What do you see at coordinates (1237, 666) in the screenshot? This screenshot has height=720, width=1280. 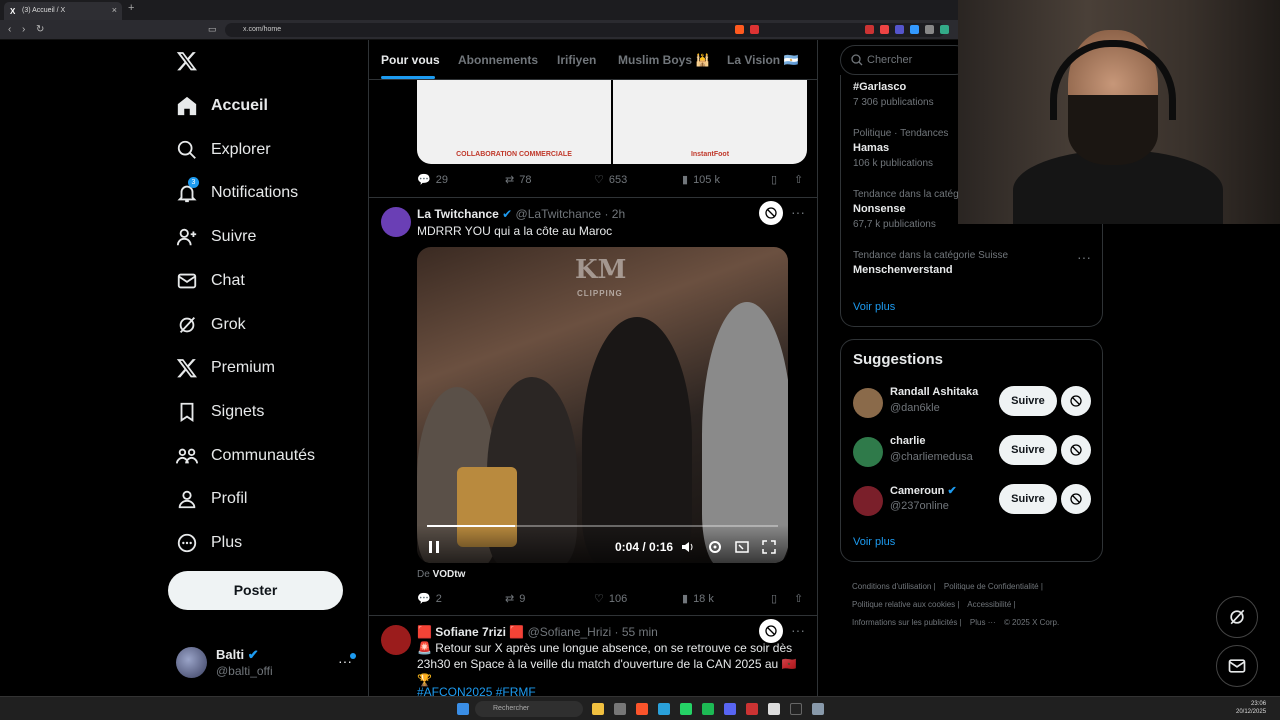 I see `messages-button` at bounding box center [1237, 666].